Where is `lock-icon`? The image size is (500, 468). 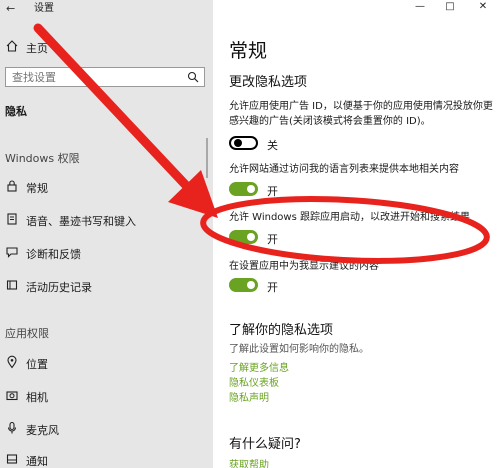 lock-icon is located at coordinates (12, 186).